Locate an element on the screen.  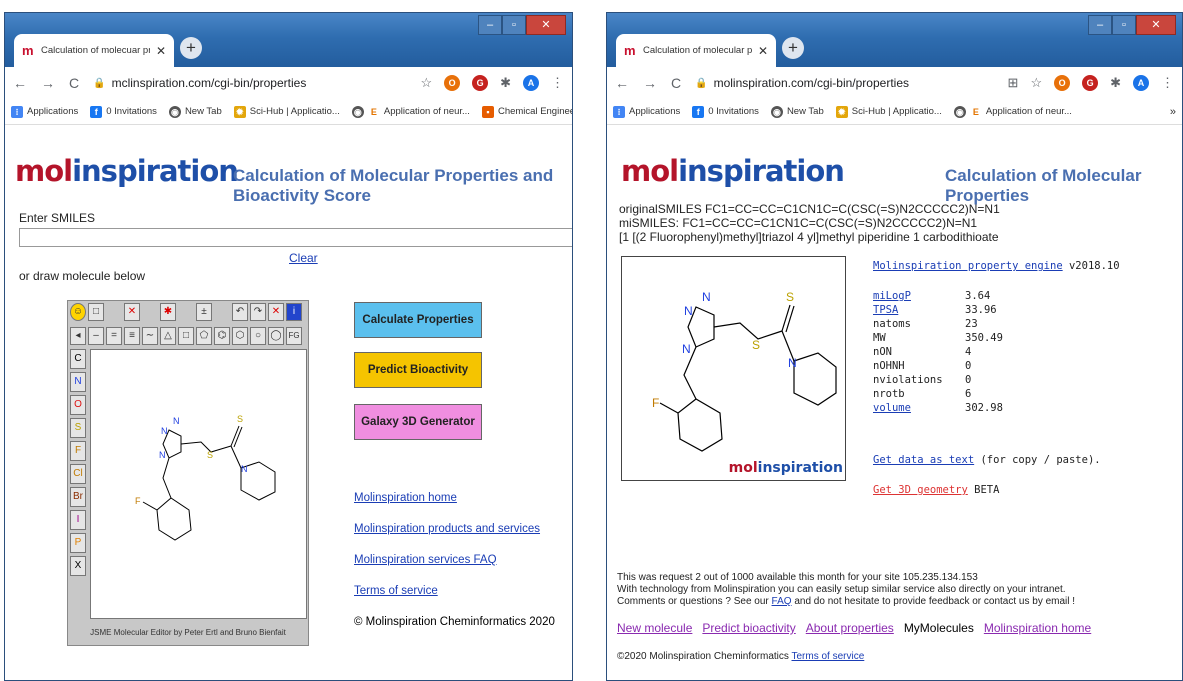
atom-button: X is located at coordinates (78, 566).